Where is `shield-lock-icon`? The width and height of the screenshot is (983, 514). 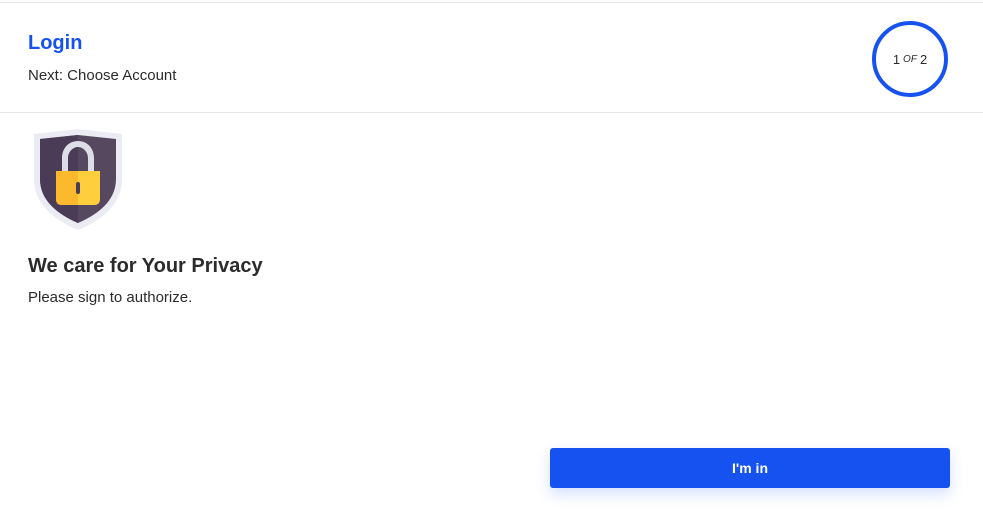
shield-lock-icon is located at coordinates (78, 179).